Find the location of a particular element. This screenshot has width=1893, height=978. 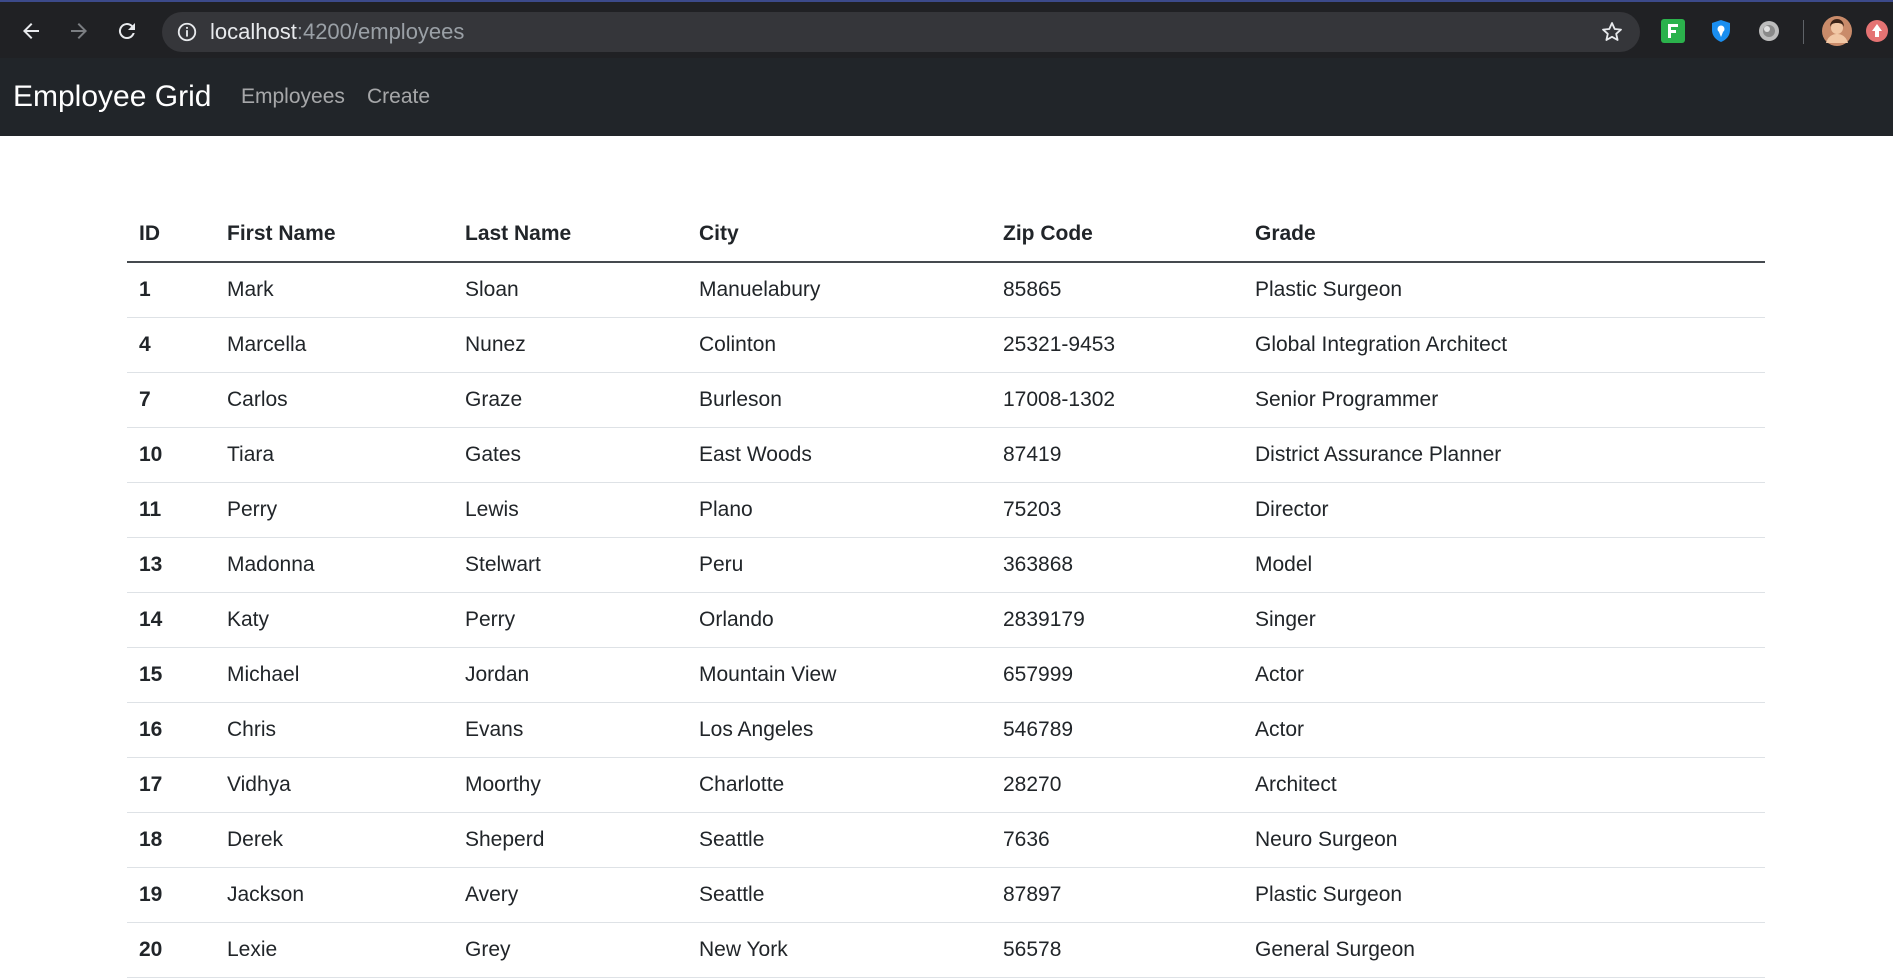

cell-id: 17 is located at coordinates (171, 785).